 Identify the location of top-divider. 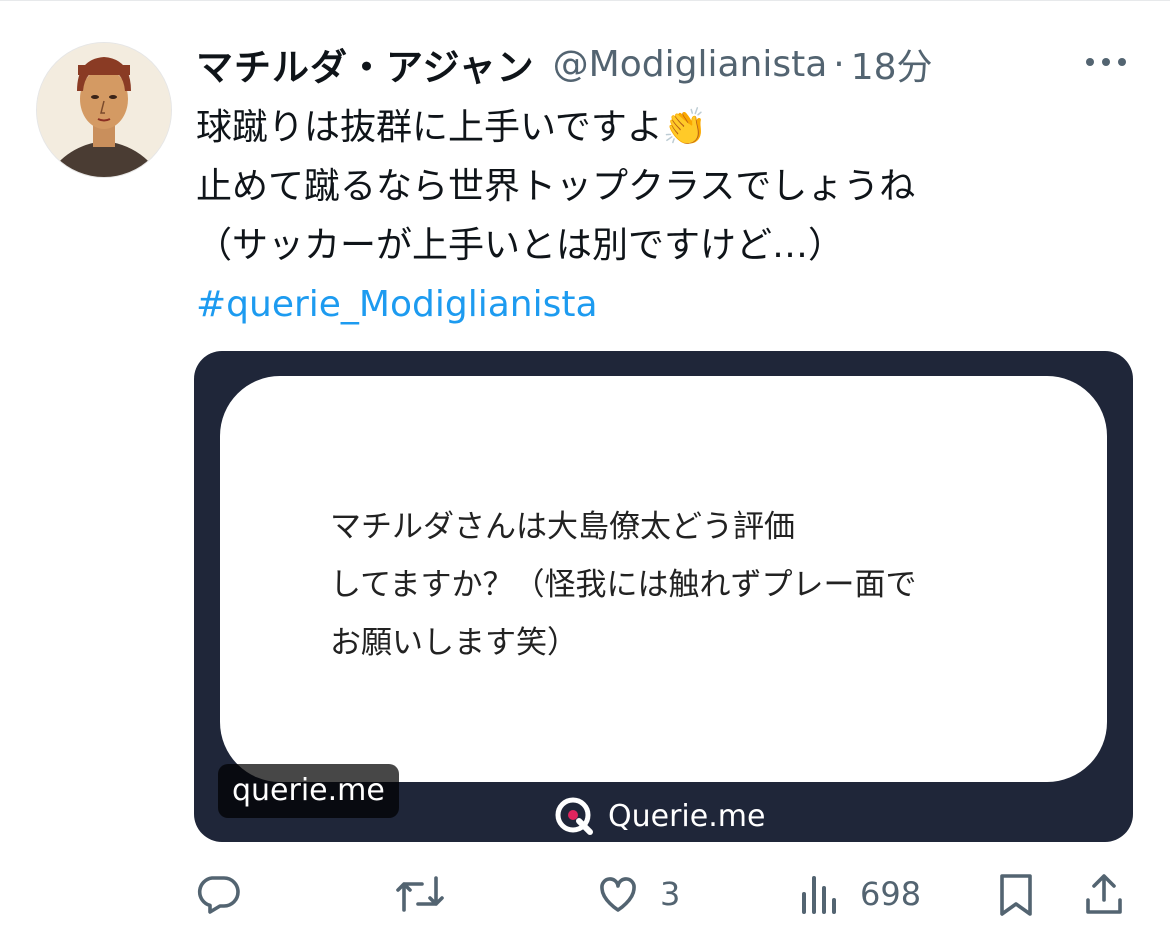
(585, 0).